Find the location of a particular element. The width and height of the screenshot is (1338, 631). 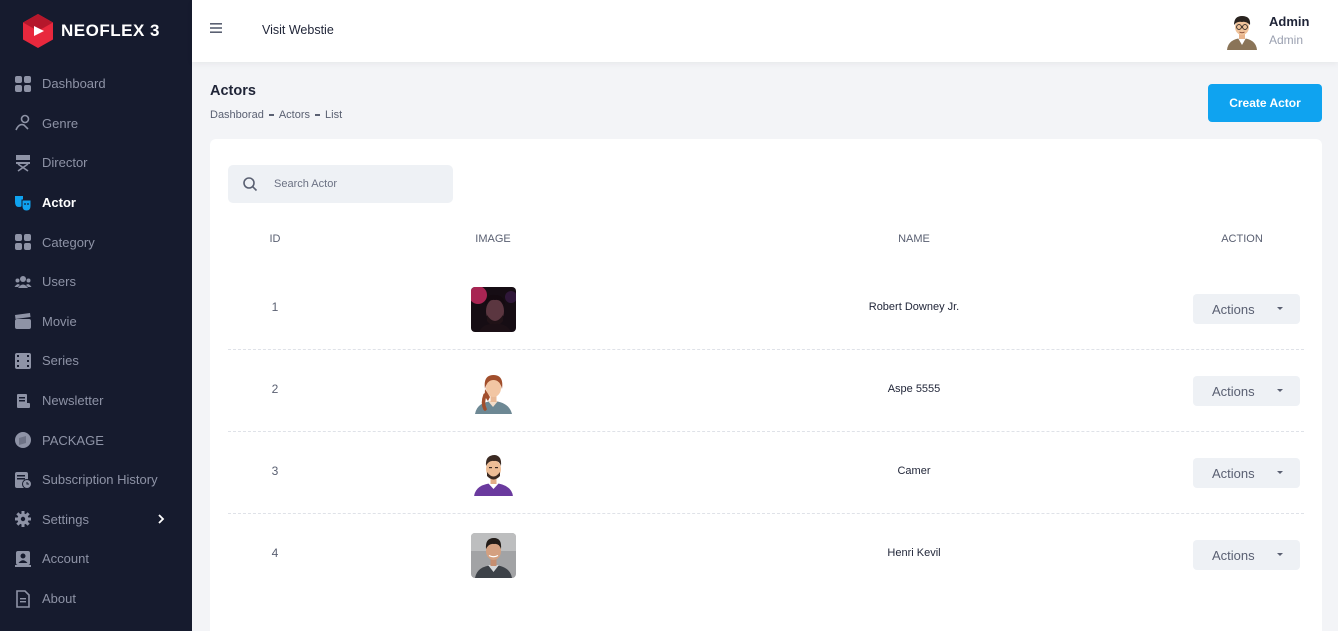

sidebar-item-label: Account is located at coordinates (65, 559).